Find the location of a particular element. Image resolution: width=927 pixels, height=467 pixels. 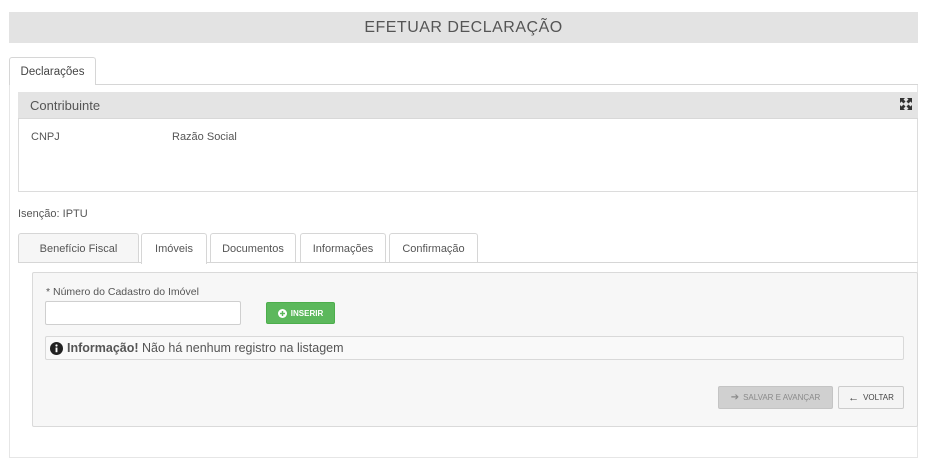

insert-button: INSERIR is located at coordinates (300, 313).